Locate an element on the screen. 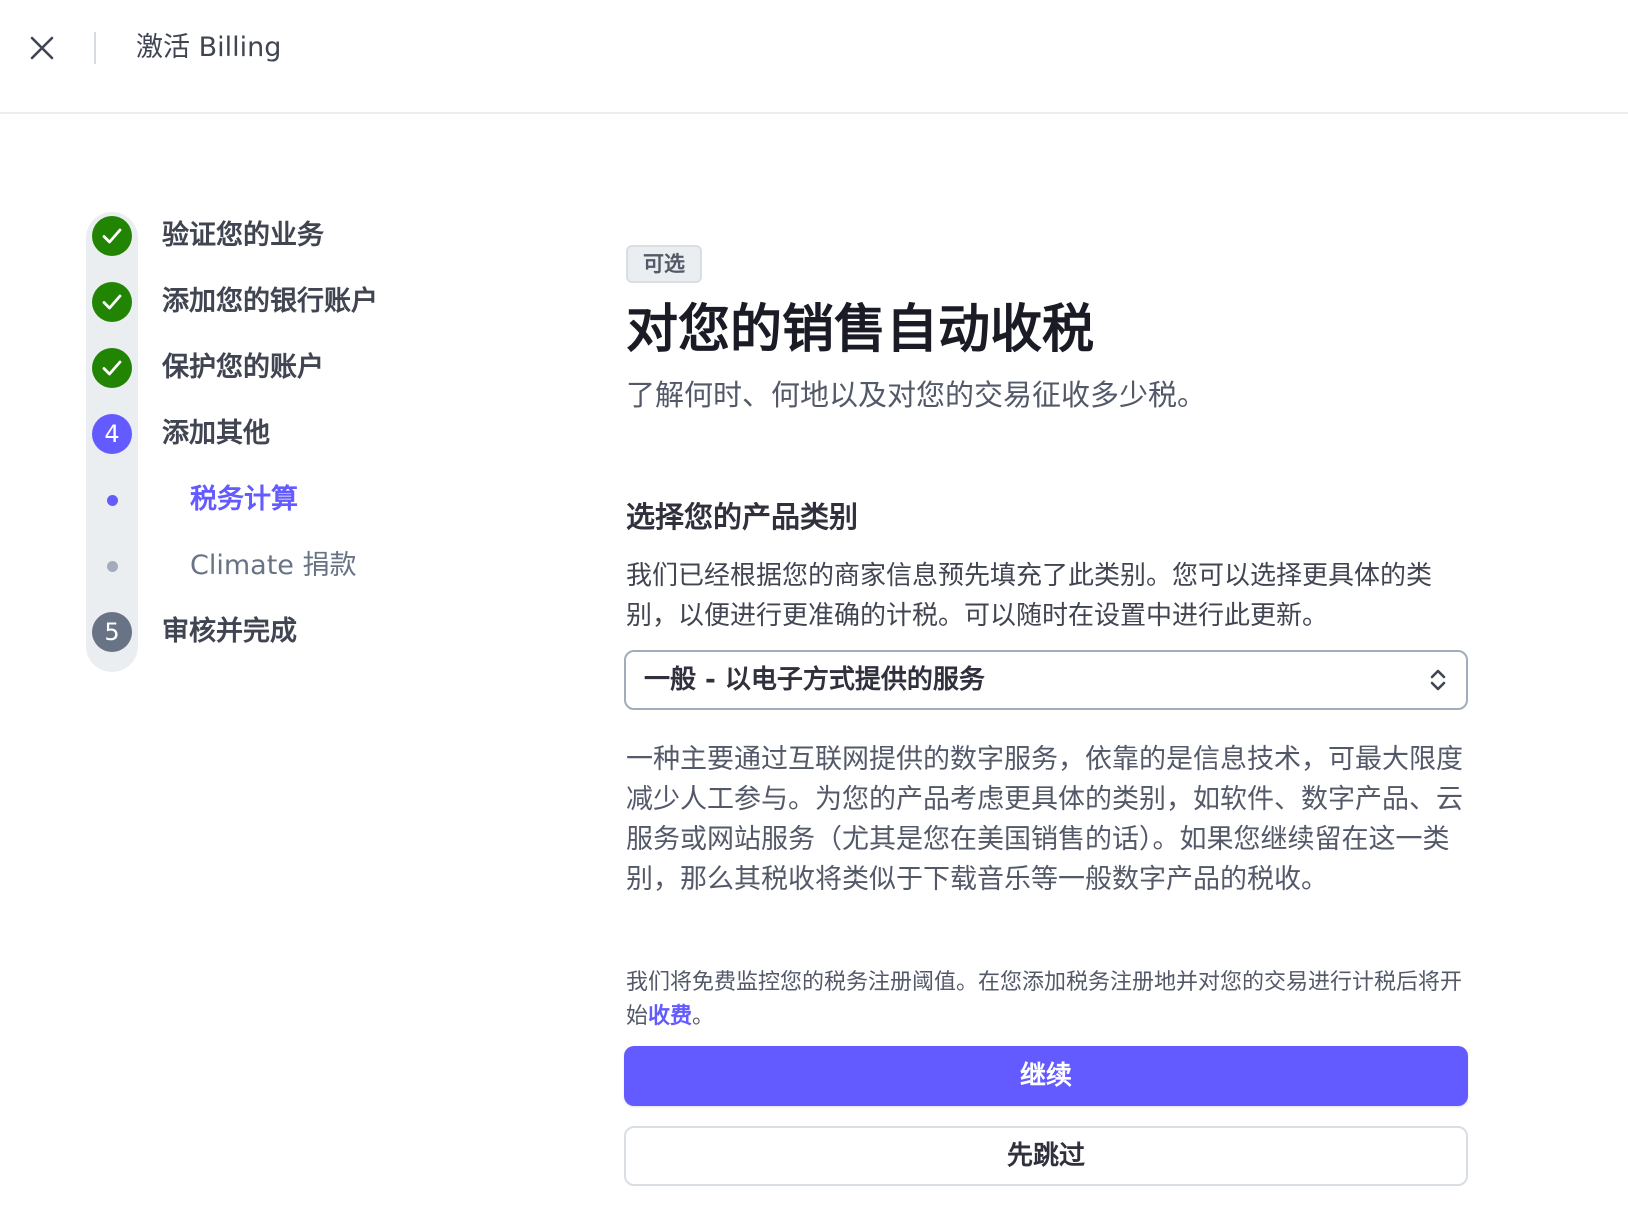  step-secure-account: 保护您的账户 is located at coordinates (280, 368).